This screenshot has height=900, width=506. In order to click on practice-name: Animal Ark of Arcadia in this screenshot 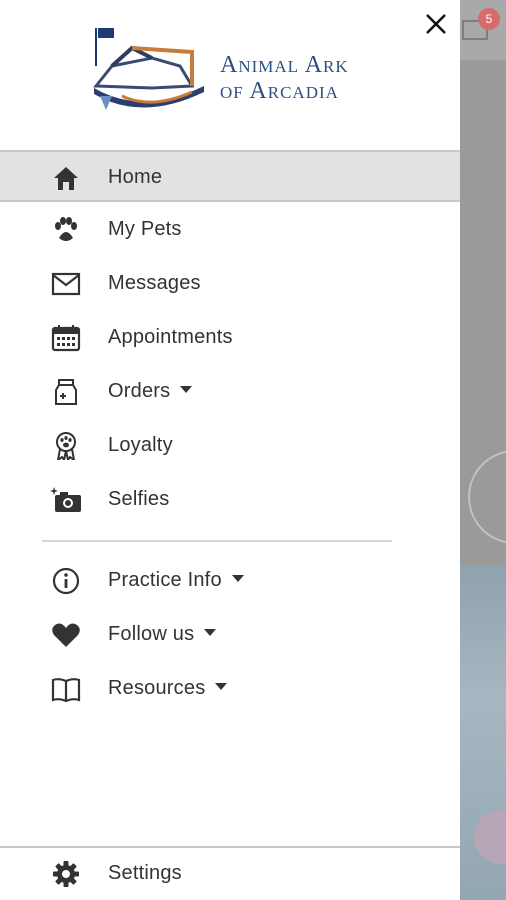, I will do `click(284, 78)`.